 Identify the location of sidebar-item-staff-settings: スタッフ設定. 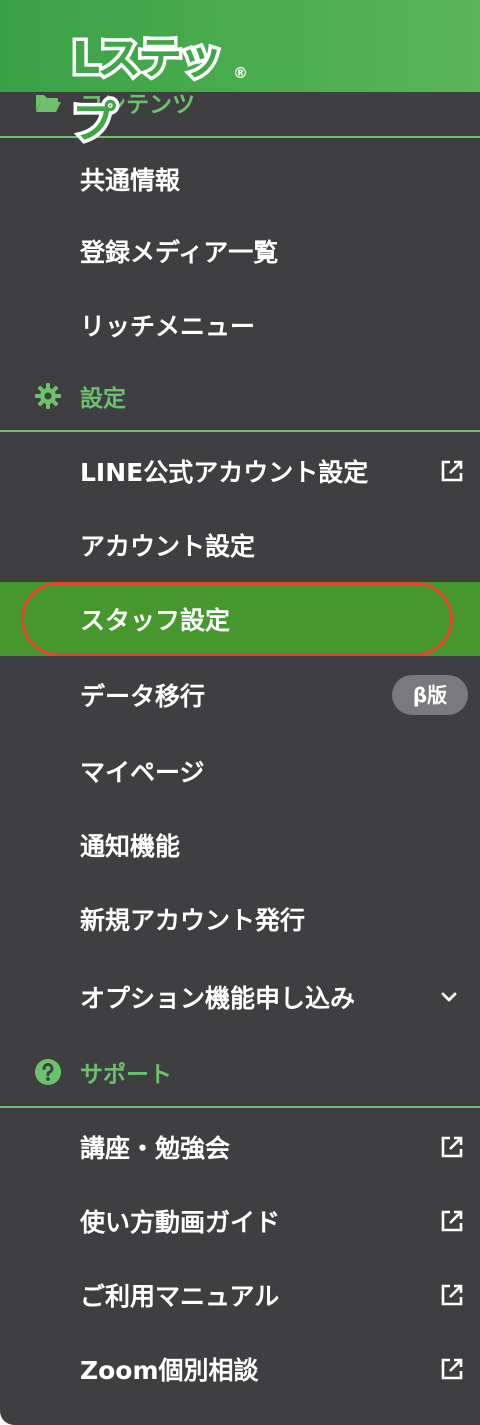
(240, 619).